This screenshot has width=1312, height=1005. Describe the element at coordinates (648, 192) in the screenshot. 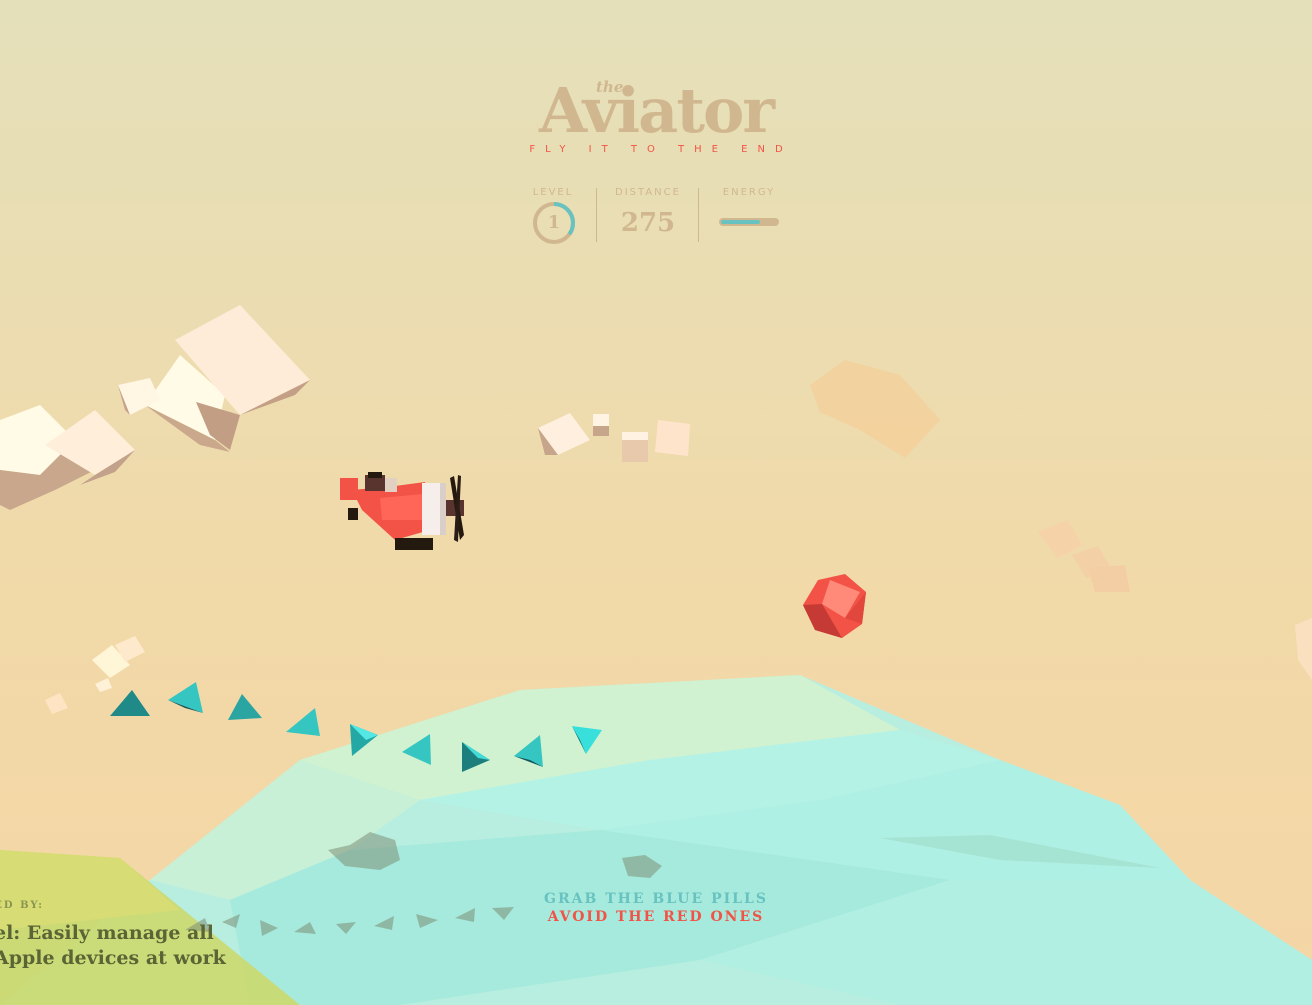

I see `distance-label: DISTANCE` at that location.